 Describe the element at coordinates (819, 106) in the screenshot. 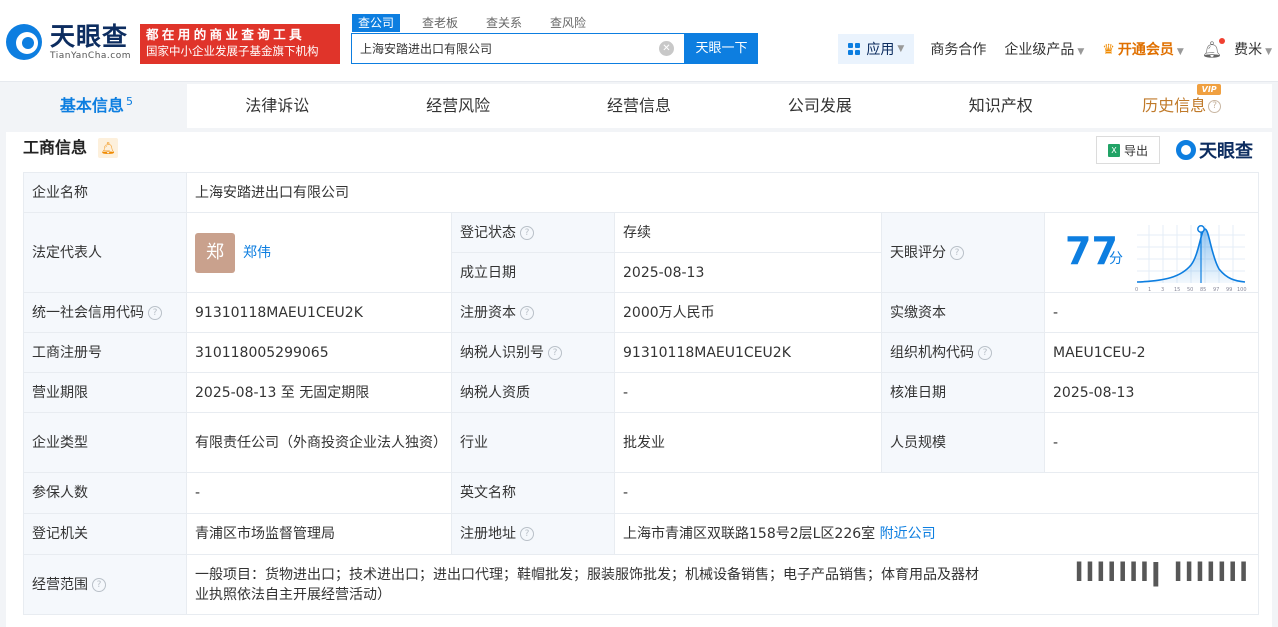

I see `tab-development: 公司发展` at that location.